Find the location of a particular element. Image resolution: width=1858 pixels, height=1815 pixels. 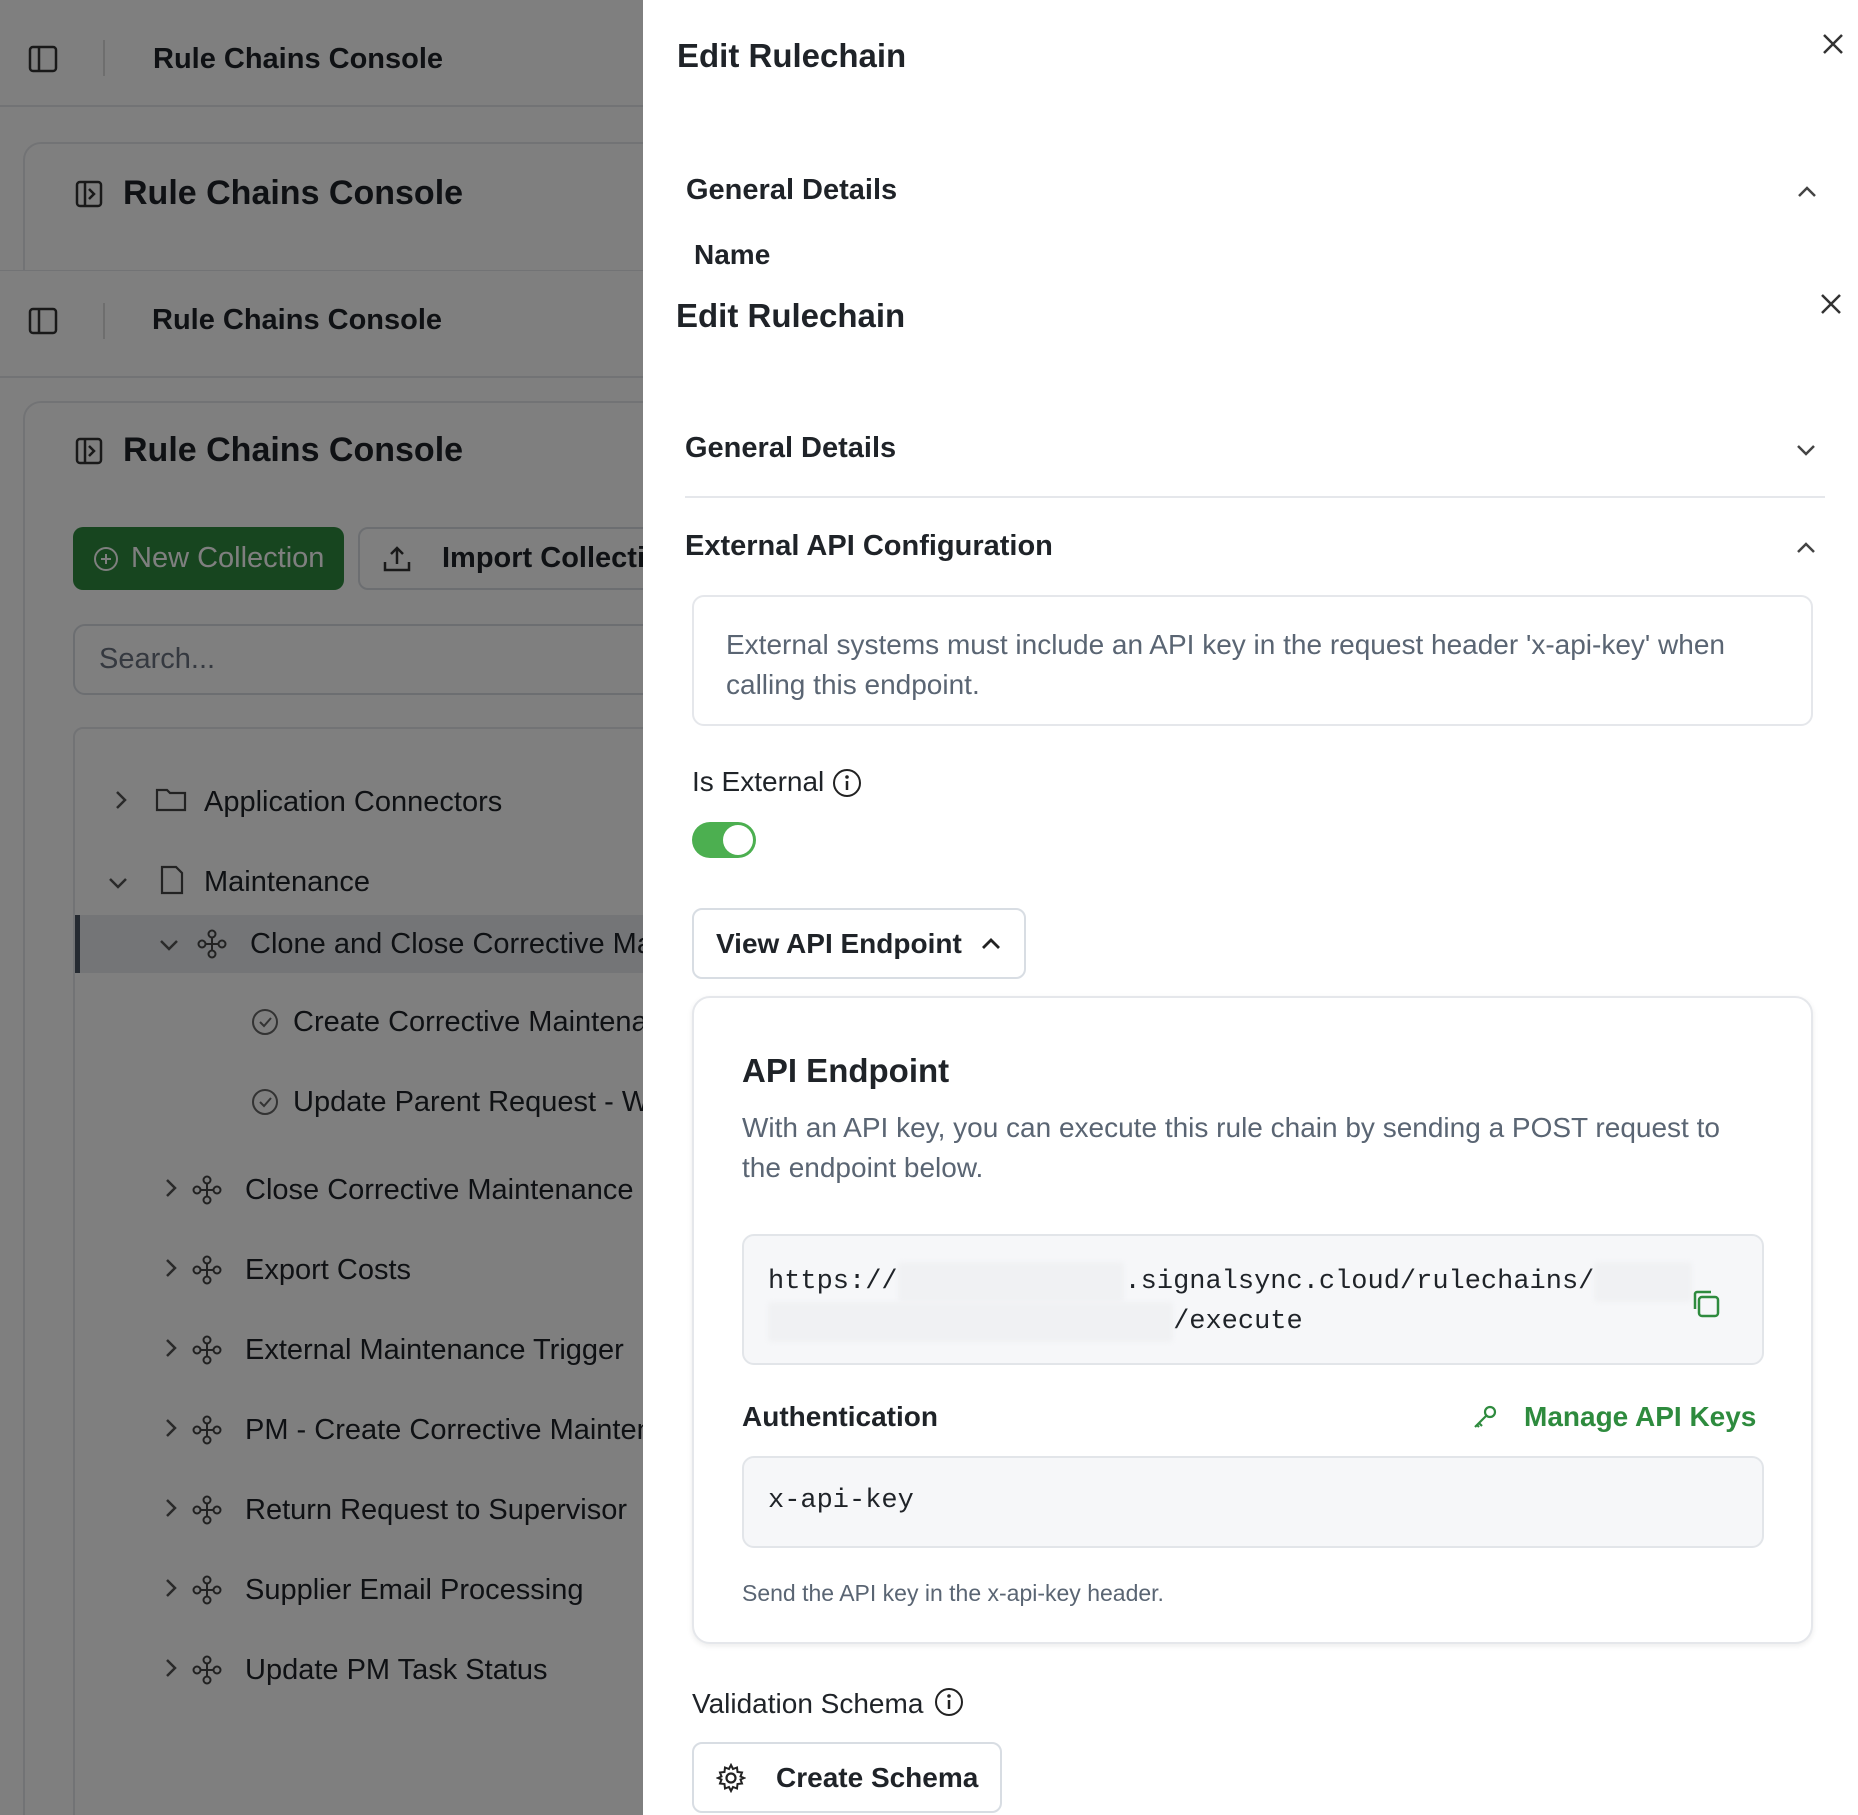

url-suffix: /execute is located at coordinates (1238, 1322).